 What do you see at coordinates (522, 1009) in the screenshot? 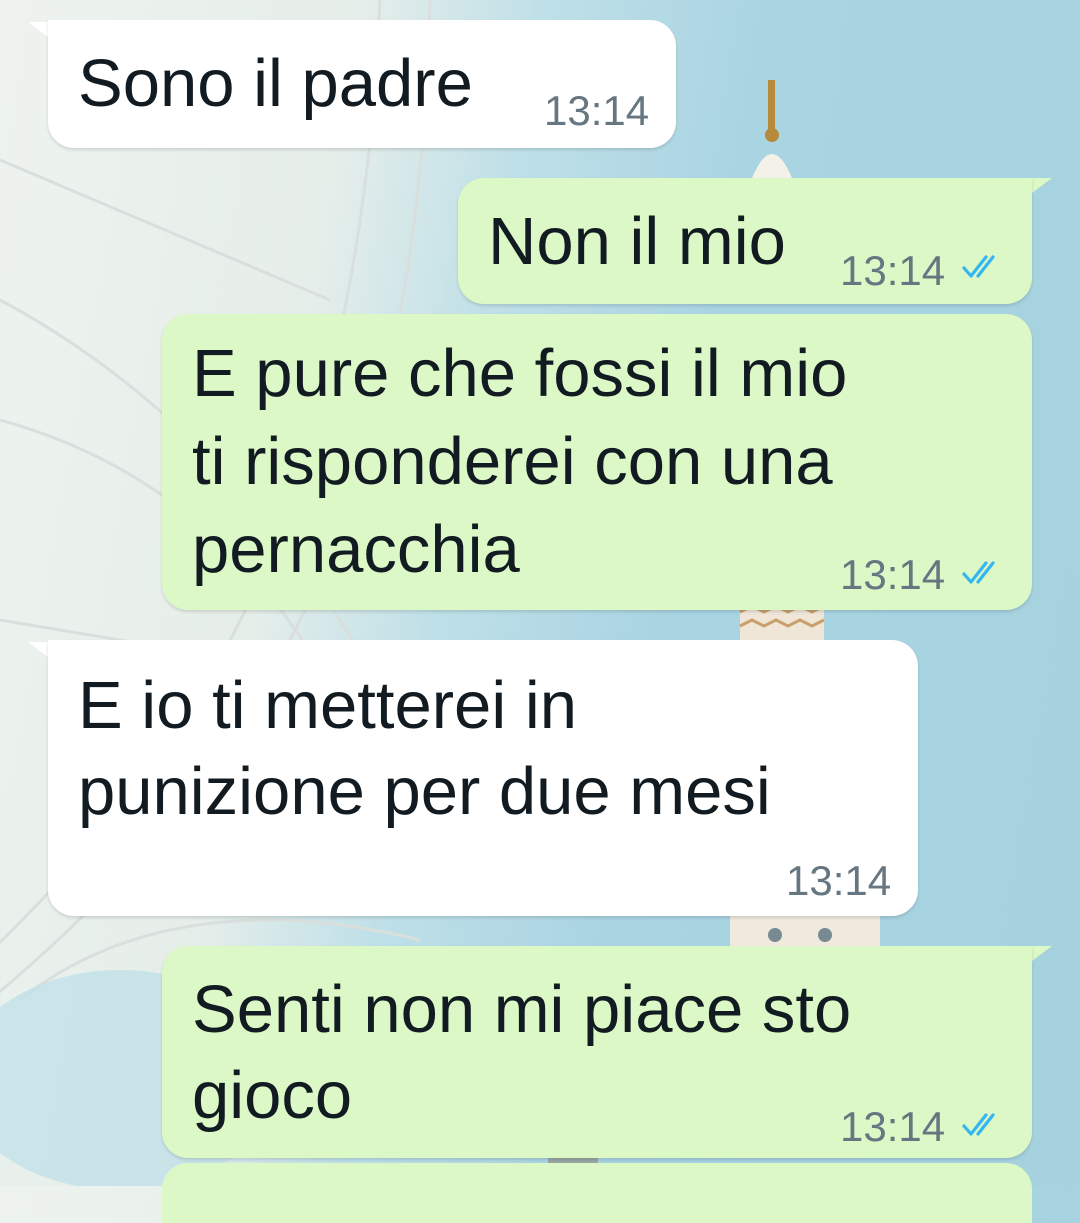
I see `message-text-line: Senti non mi piace sto` at bounding box center [522, 1009].